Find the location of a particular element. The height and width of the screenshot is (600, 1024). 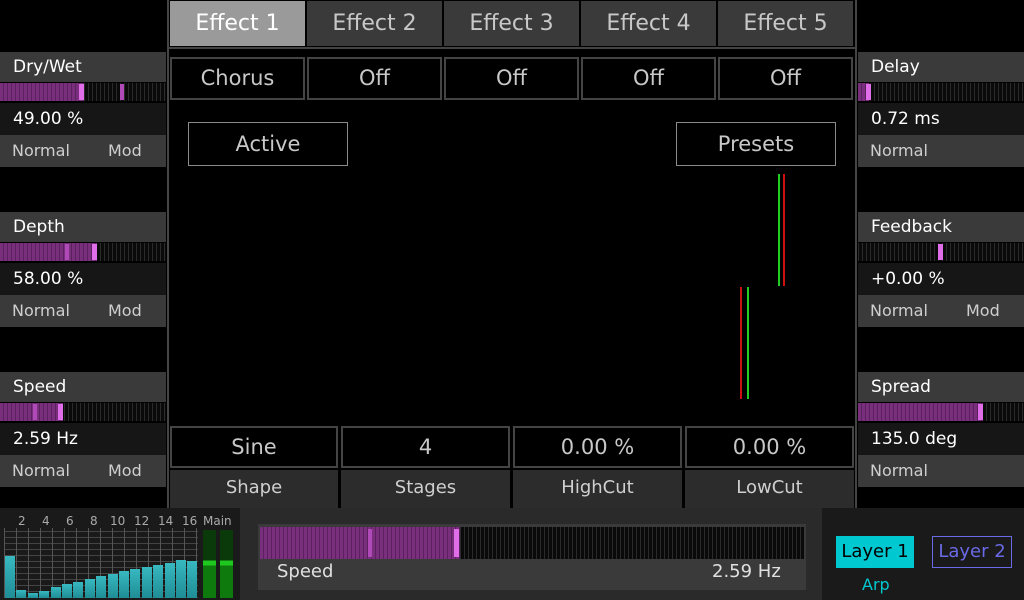

depth-value: 58.00 % is located at coordinates (83, 279).